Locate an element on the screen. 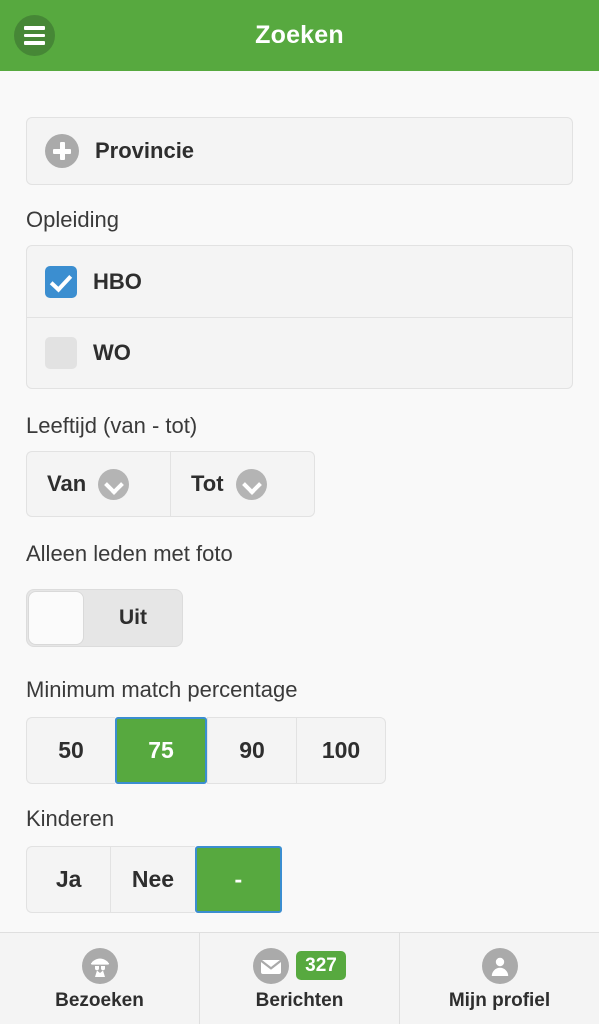 This screenshot has height=1024, width=599. kinderen-label: Kinderen is located at coordinates (70, 818).